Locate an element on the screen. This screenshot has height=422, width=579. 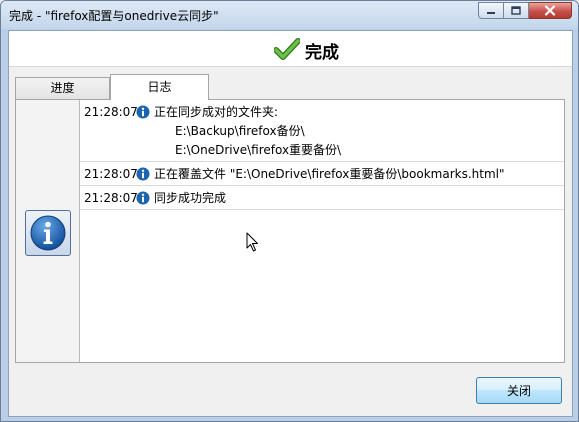
log-message: 正在同步成对的文件夹: is located at coordinates (216, 112).